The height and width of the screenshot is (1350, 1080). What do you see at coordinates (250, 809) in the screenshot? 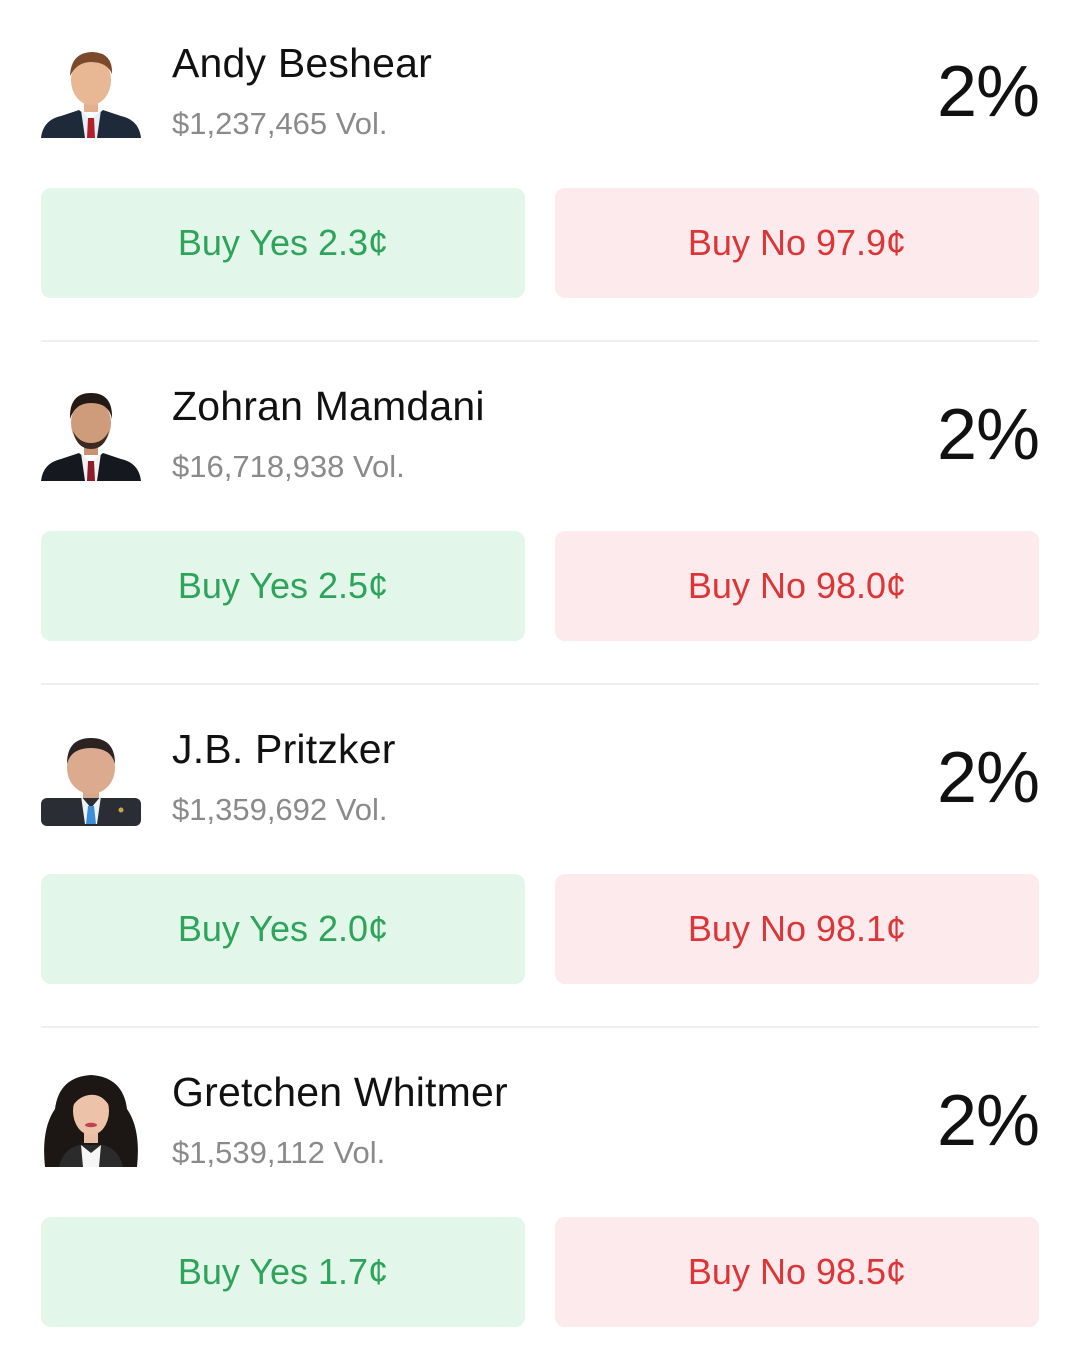
I see `volume-amount: $1,359,692` at bounding box center [250, 809].